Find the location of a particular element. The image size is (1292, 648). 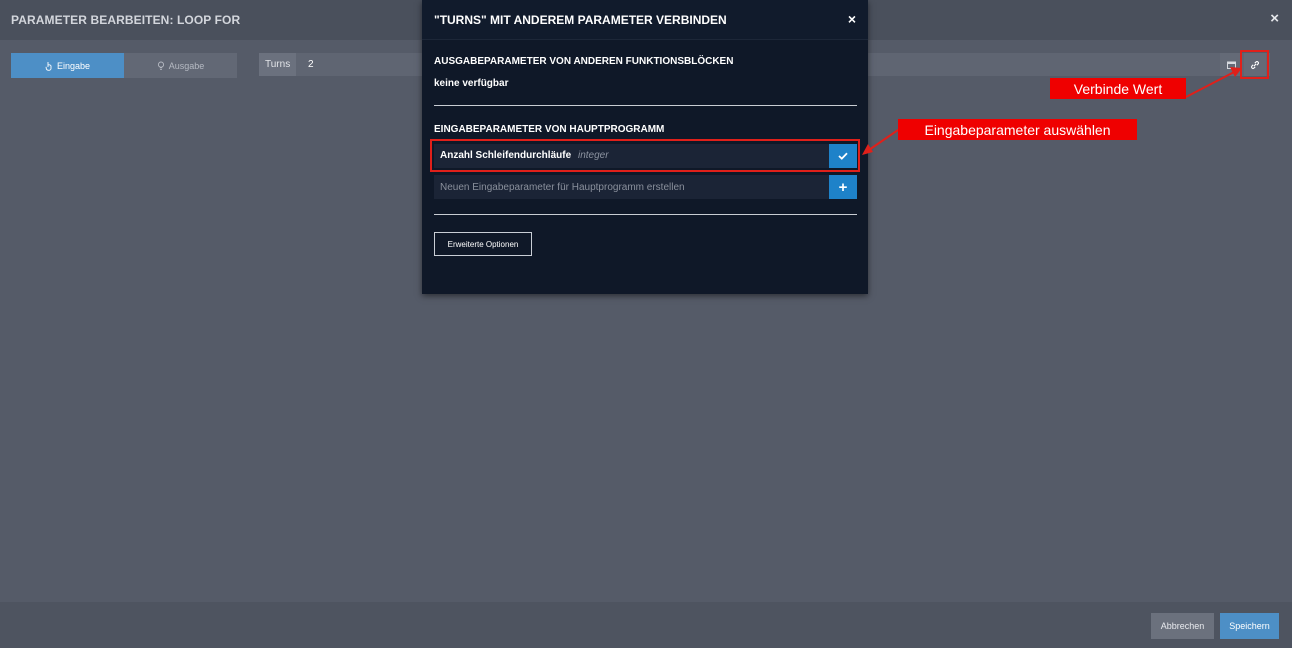

modal-close-button: × is located at coordinates (852, 19).